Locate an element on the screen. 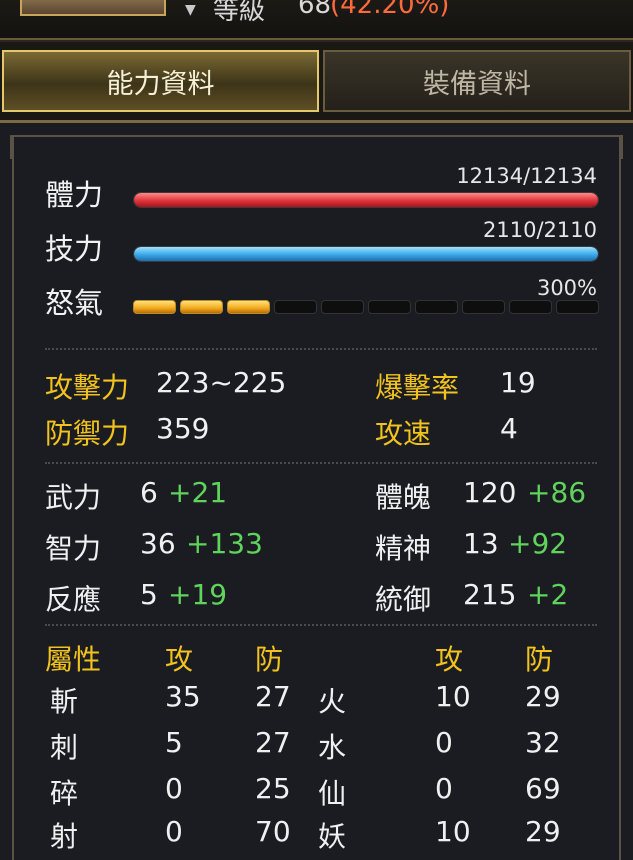 This screenshot has height=860, width=633. defense-value: 359 is located at coordinates (183, 428).